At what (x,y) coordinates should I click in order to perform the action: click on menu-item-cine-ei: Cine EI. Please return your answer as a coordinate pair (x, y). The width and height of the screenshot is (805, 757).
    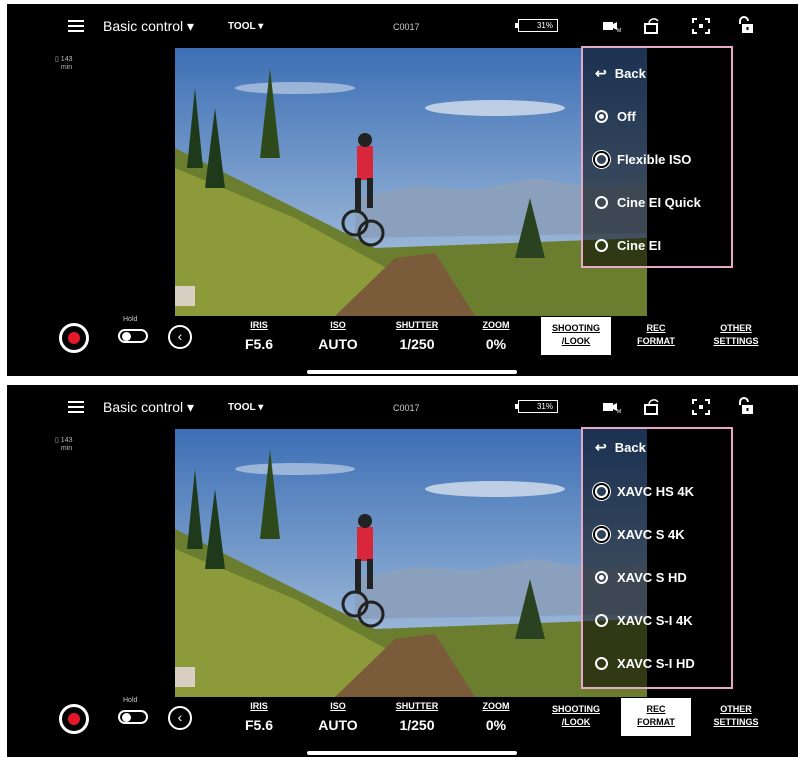
    Looking at the image, I should click on (628, 245).